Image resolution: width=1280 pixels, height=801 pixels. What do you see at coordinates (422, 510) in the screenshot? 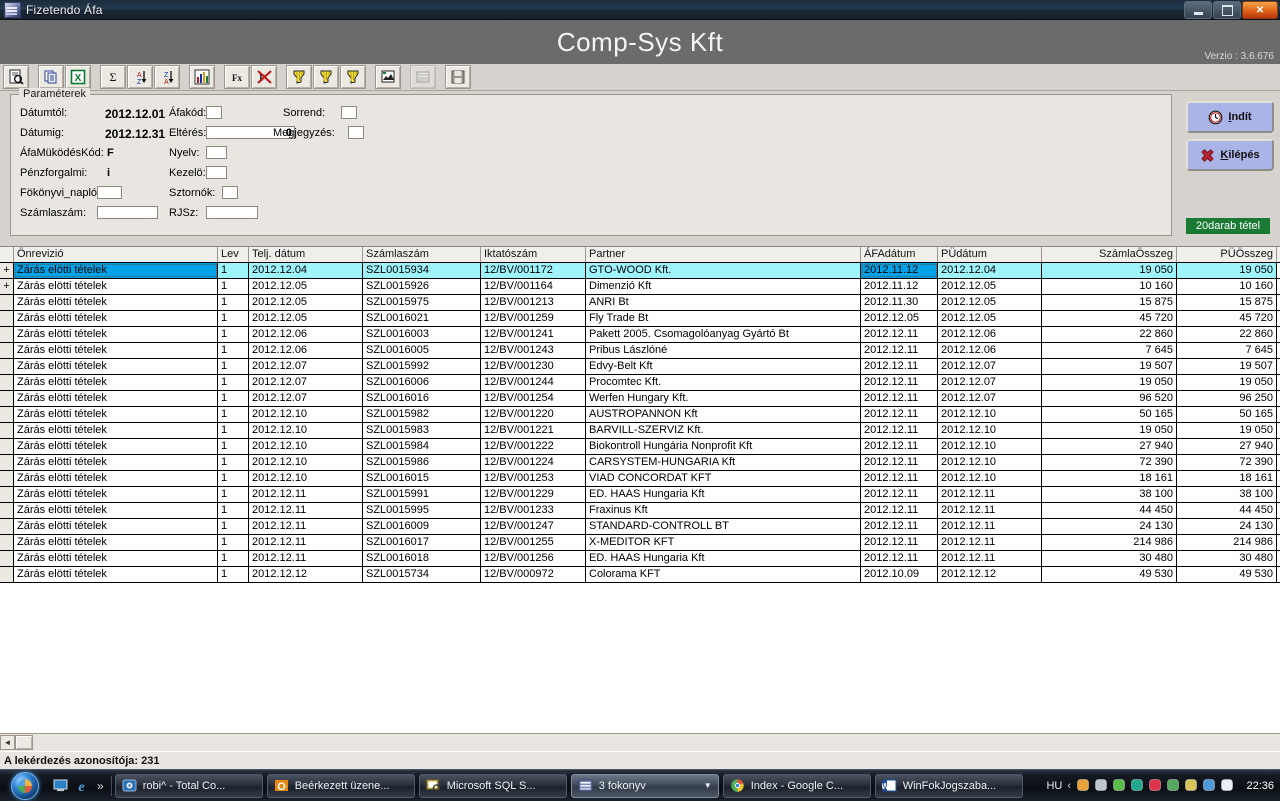
I see `cell-szamlaszam: SZL0015995` at bounding box center [422, 510].